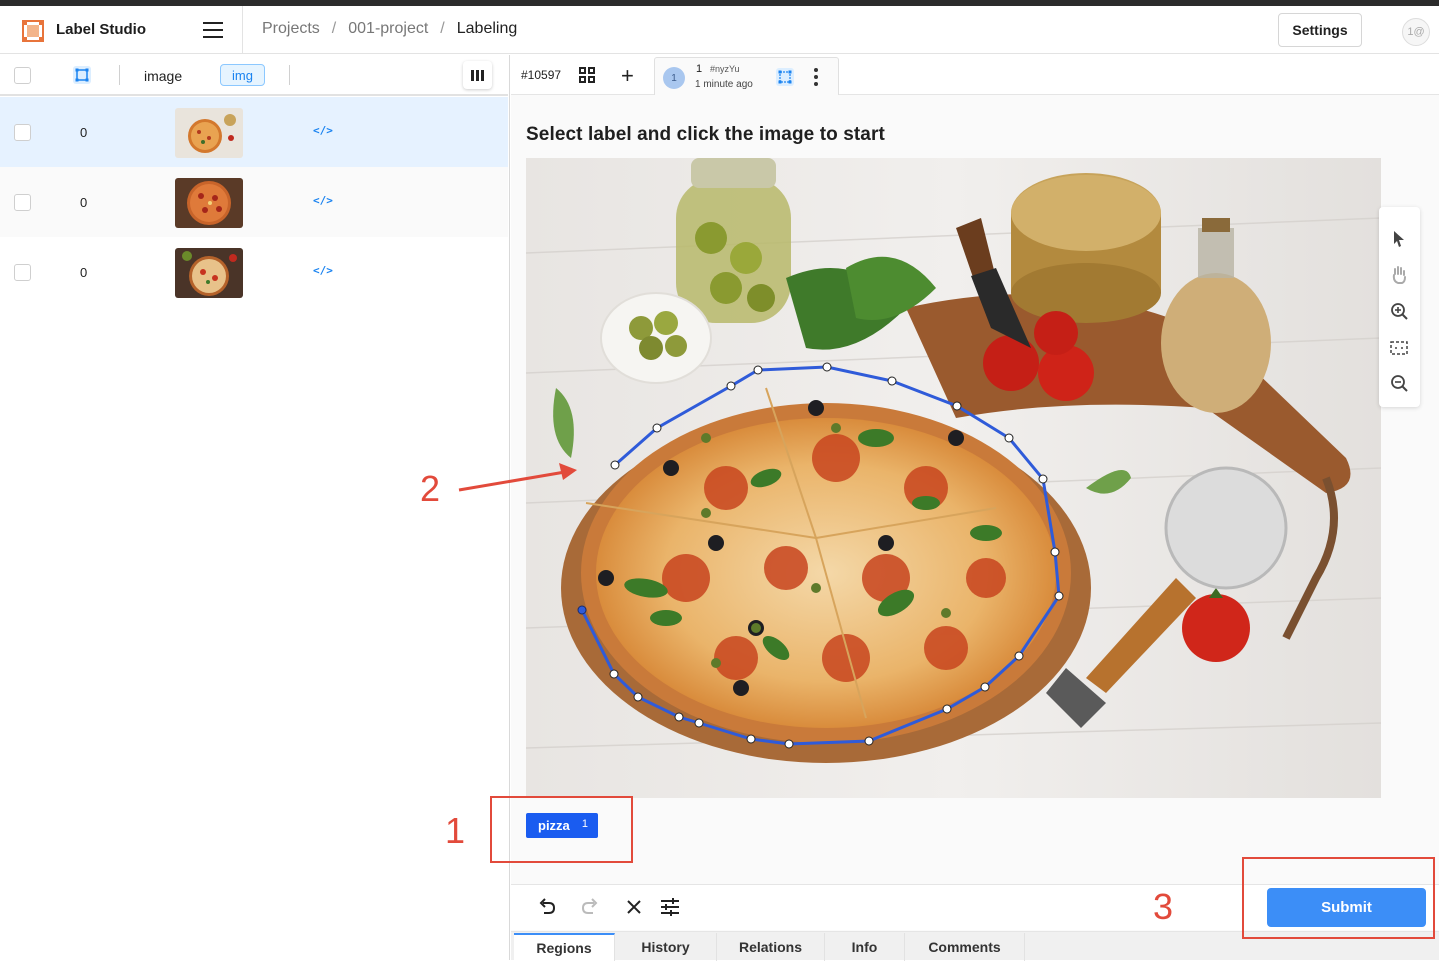 The width and height of the screenshot is (1439, 961). What do you see at coordinates (965, 947) in the screenshot?
I see `tab-comments: Comments` at bounding box center [965, 947].